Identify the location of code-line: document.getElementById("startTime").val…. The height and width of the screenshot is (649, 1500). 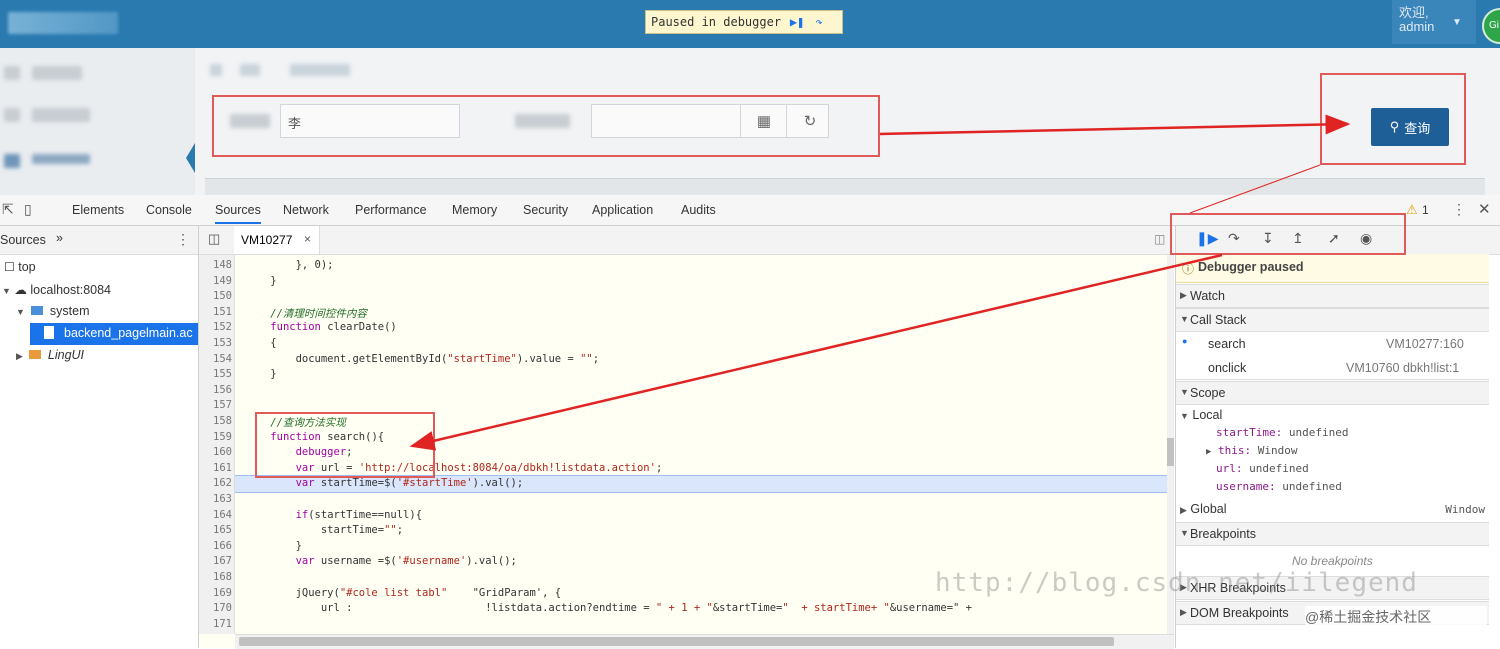
(422, 359).